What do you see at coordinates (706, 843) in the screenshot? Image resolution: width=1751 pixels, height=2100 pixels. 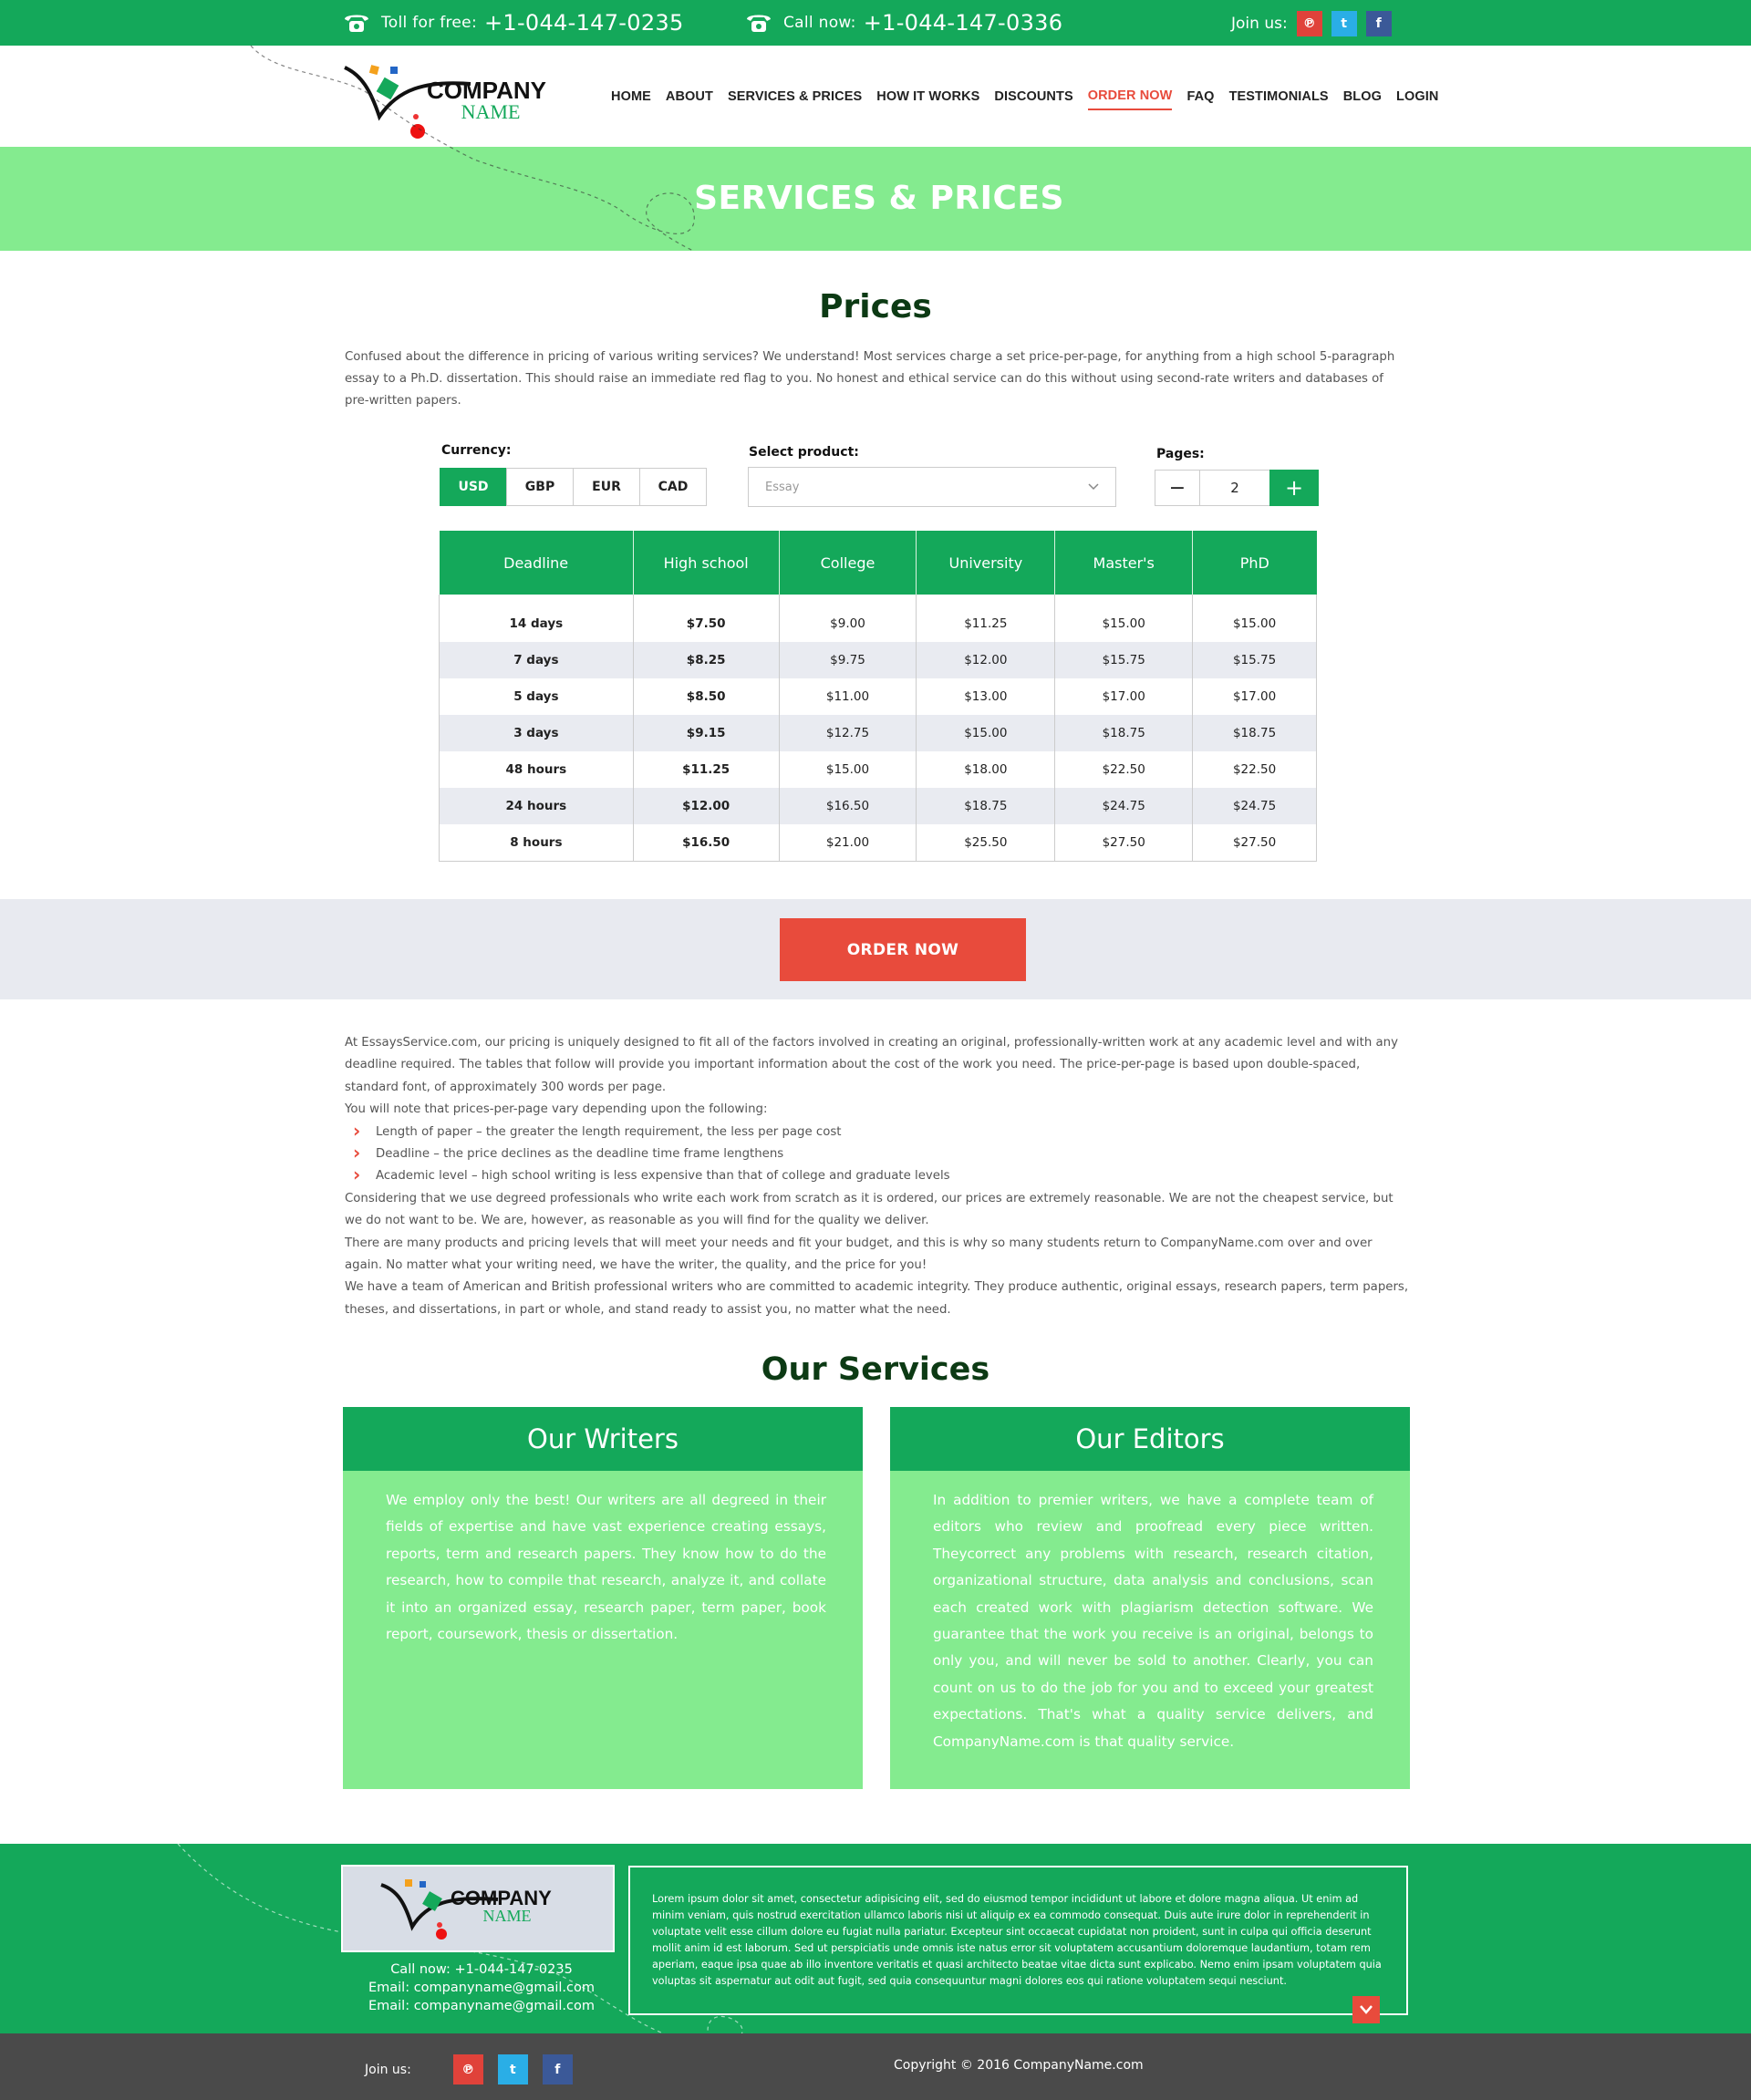 I see `price-cell: $16.50` at bounding box center [706, 843].